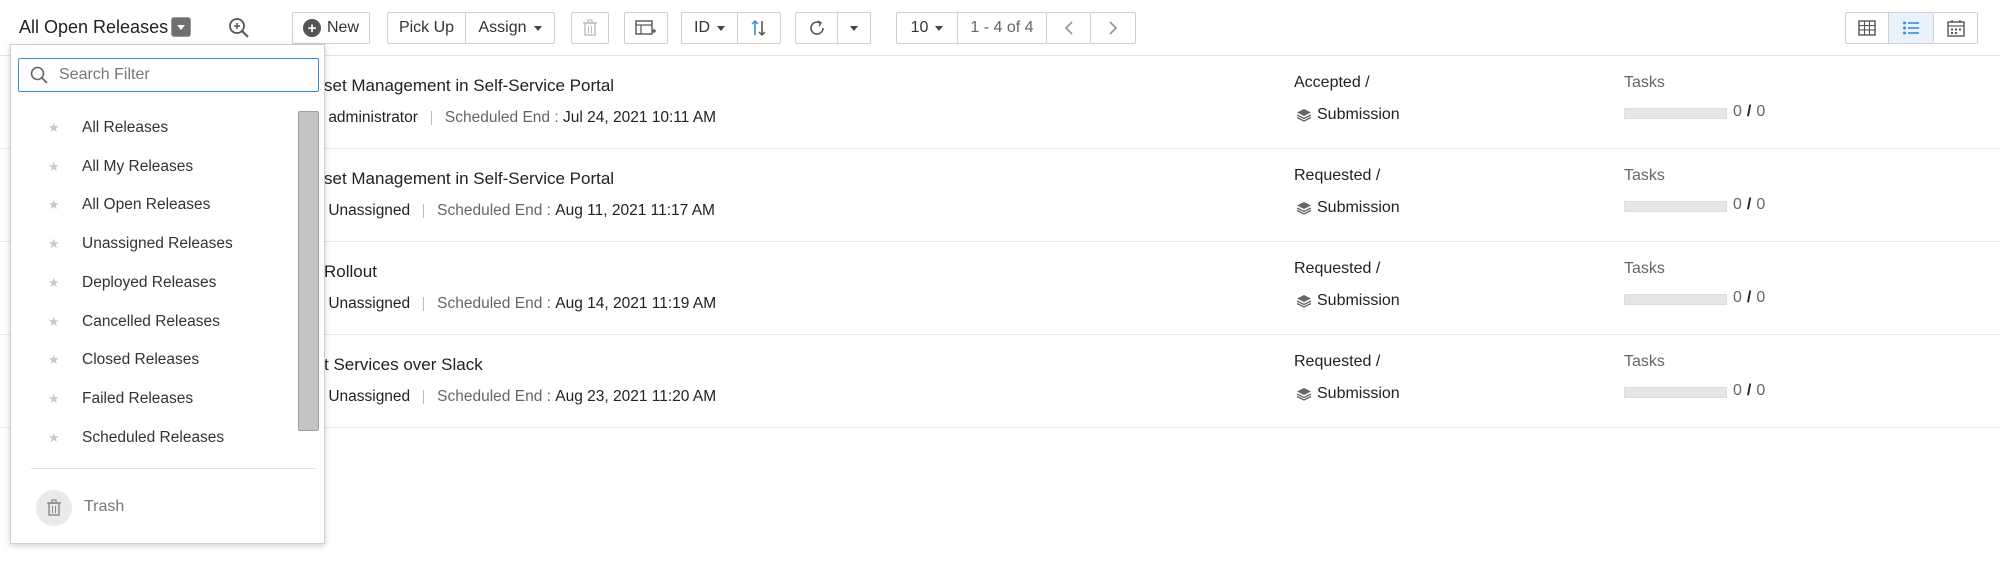 The height and width of the screenshot is (567, 2000). I want to click on sort-order-icon, so click(758, 28).